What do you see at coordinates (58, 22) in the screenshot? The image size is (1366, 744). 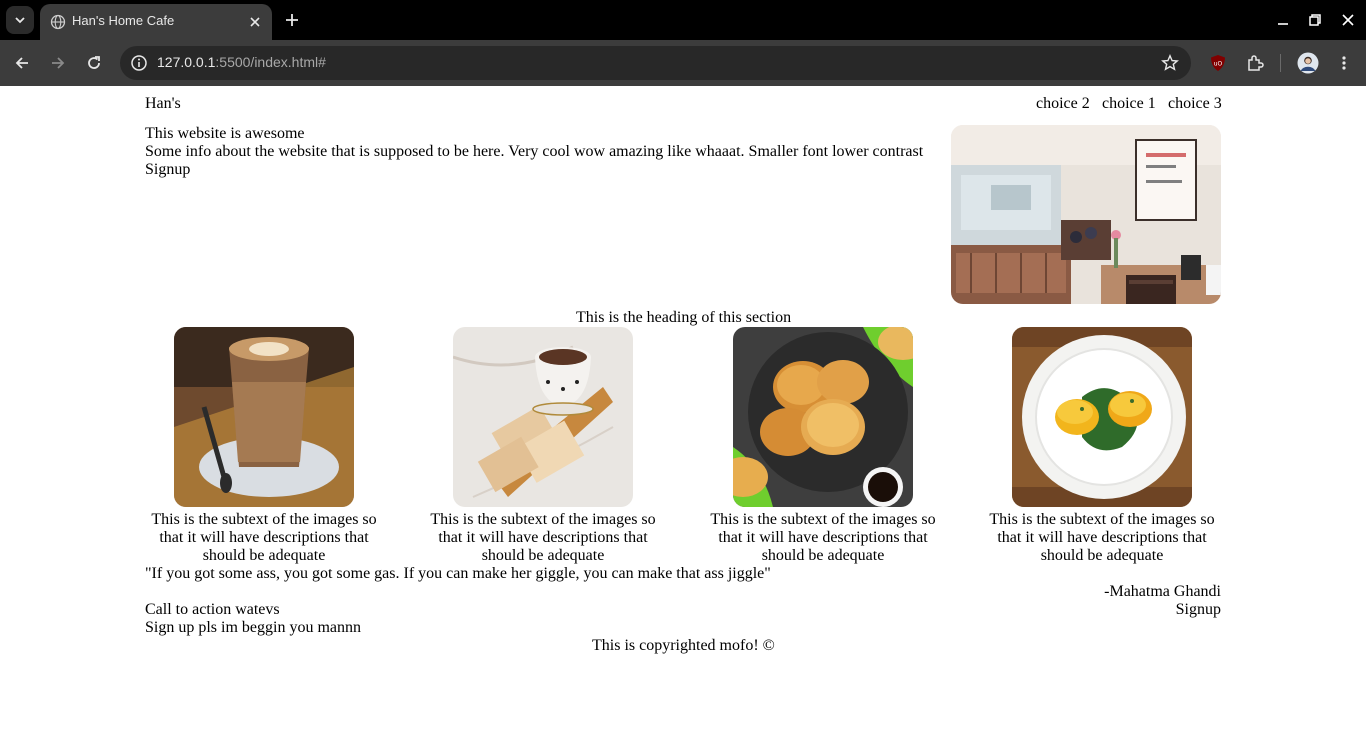 I see `globe-icon` at bounding box center [58, 22].